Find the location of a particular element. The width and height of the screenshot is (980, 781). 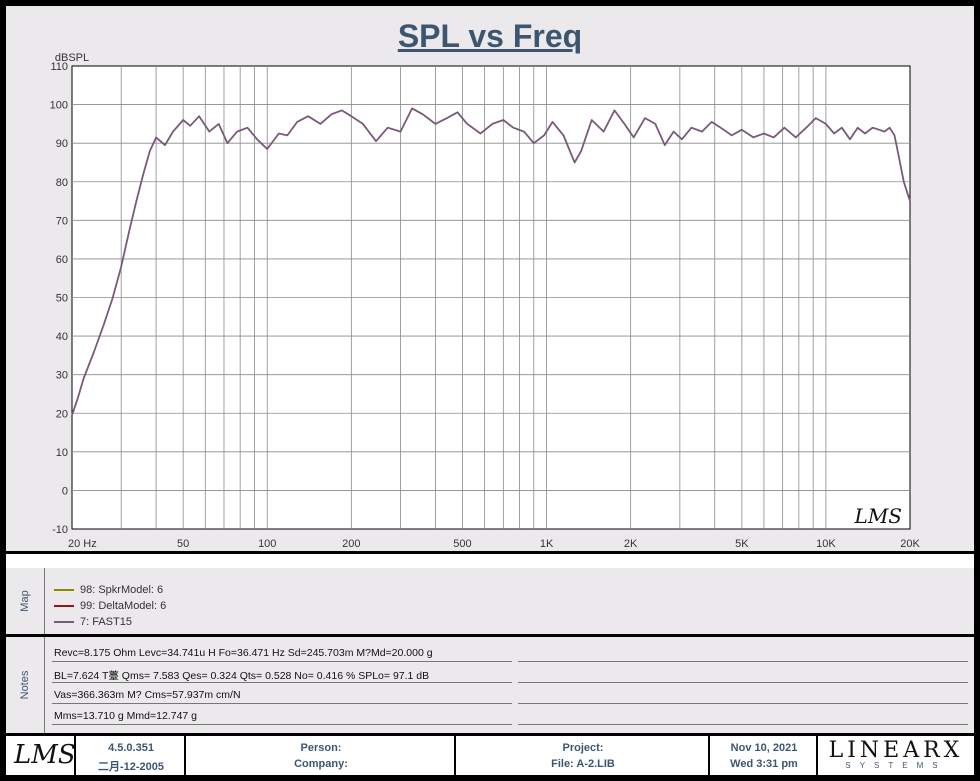

note-line-4: Mms=13.710 g Mmd=12.747 g is located at coordinates (125, 716).